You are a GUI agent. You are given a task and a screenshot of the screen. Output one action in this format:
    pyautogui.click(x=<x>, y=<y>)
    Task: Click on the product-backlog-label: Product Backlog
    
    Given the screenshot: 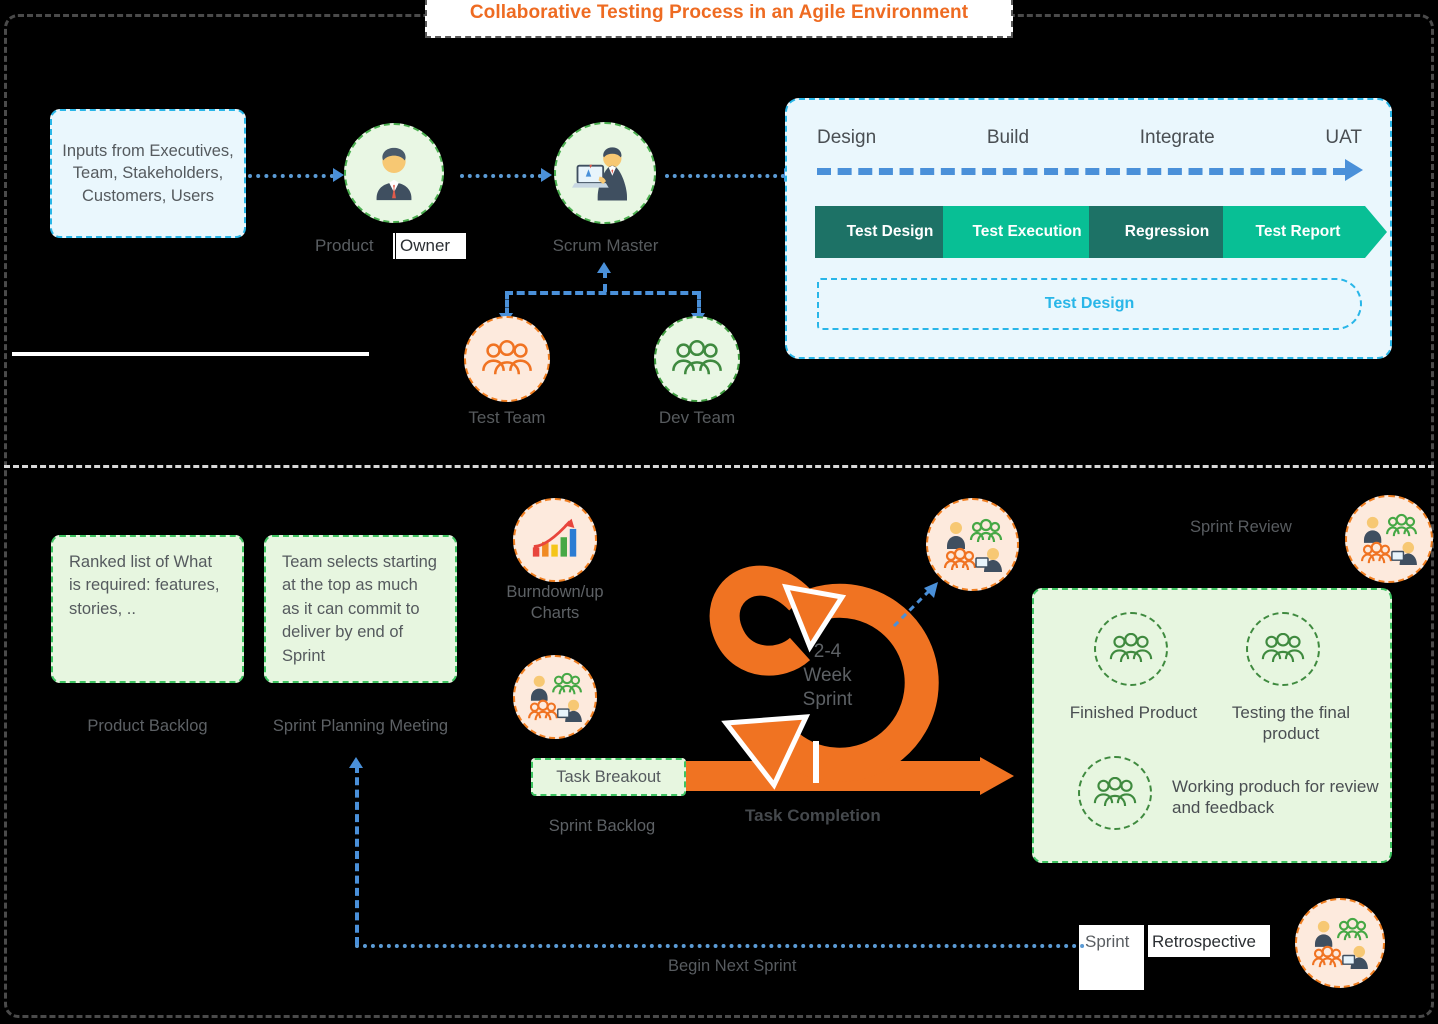 What is the action you would take?
    pyautogui.click(x=147, y=726)
    